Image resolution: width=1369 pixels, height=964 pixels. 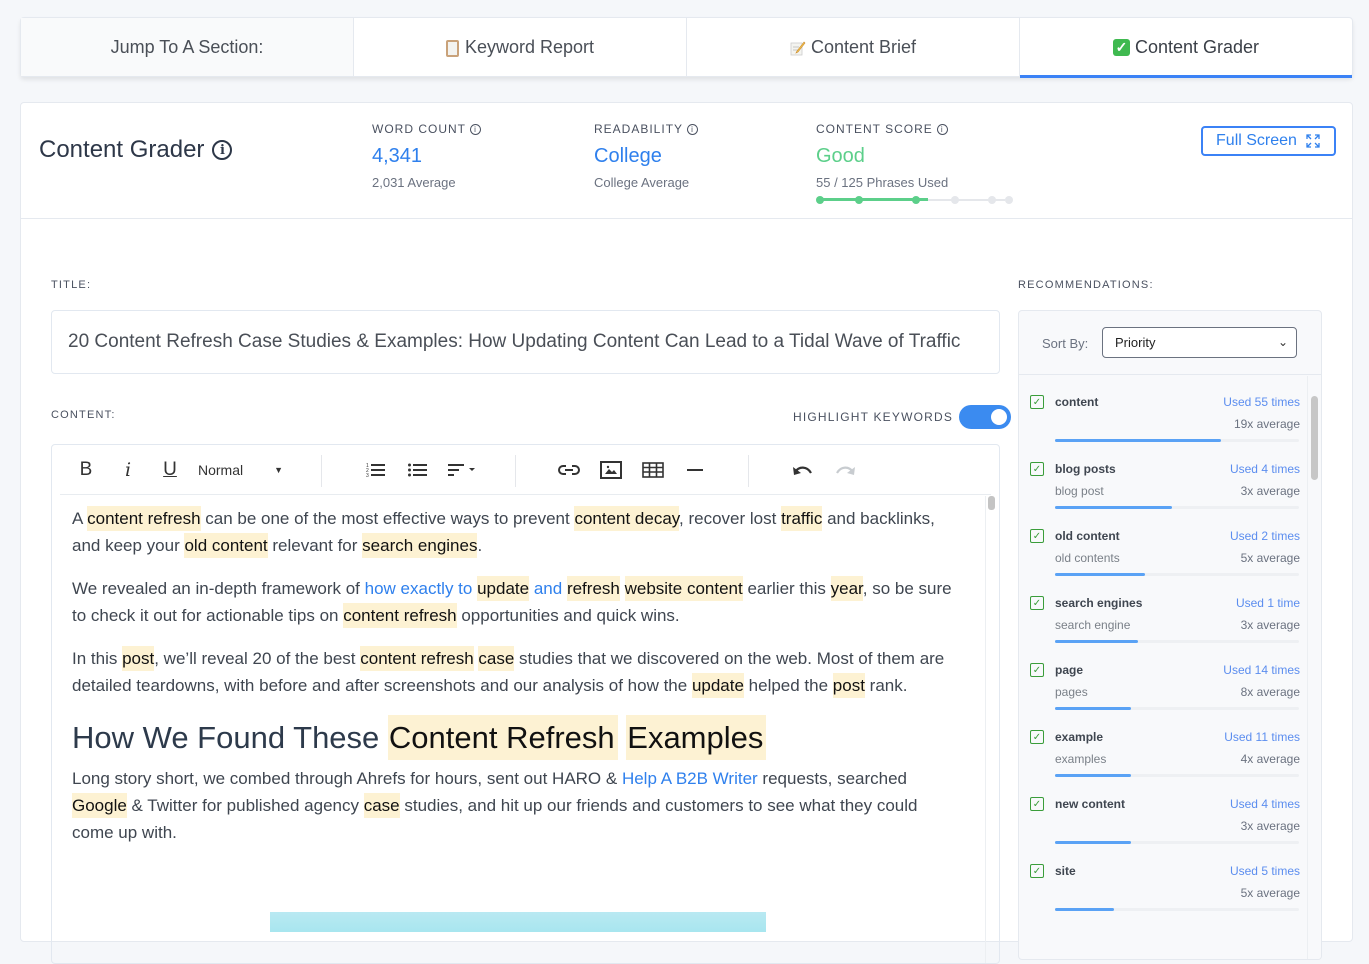 I want to click on text-run: , we’ll reveal 20 of the best, so click(x=257, y=658).